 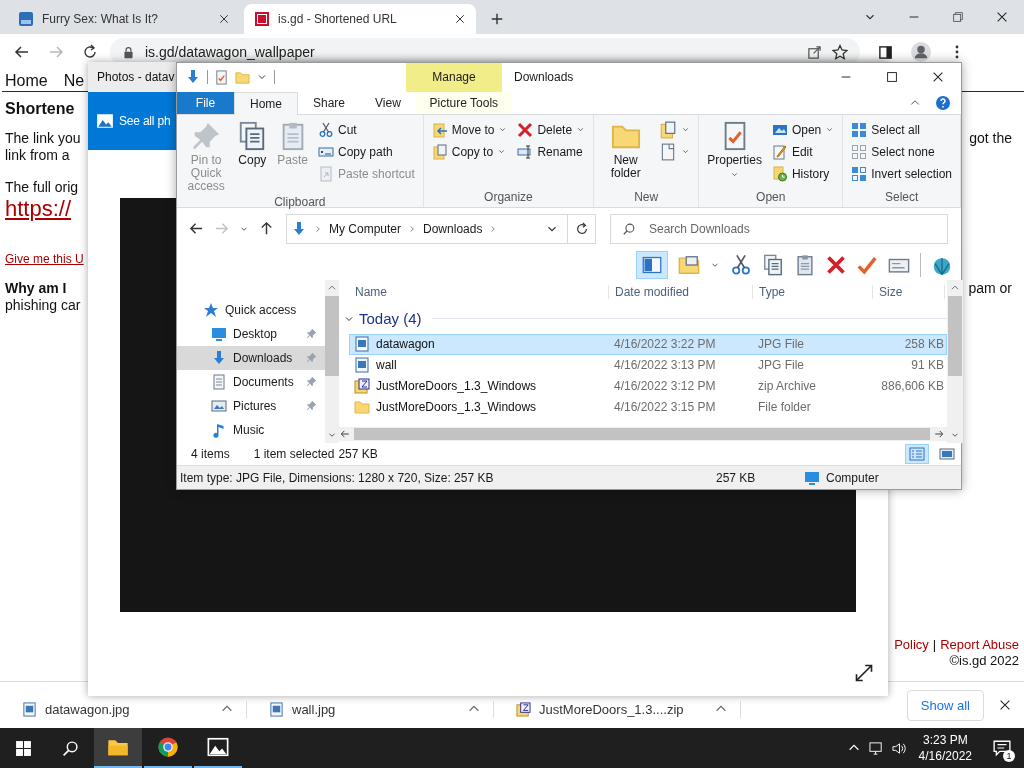 I want to click on column-header: Name, so click(x=479, y=291).